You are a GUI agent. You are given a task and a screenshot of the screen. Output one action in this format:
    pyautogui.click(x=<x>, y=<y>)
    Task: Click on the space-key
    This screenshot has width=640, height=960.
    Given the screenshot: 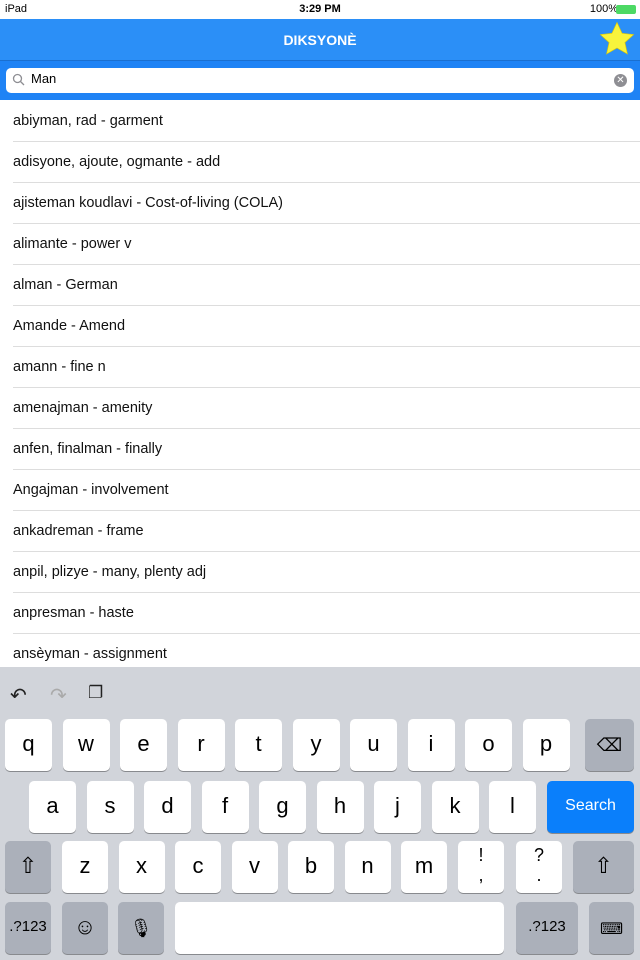 What is the action you would take?
    pyautogui.click(x=339, y=928)
    